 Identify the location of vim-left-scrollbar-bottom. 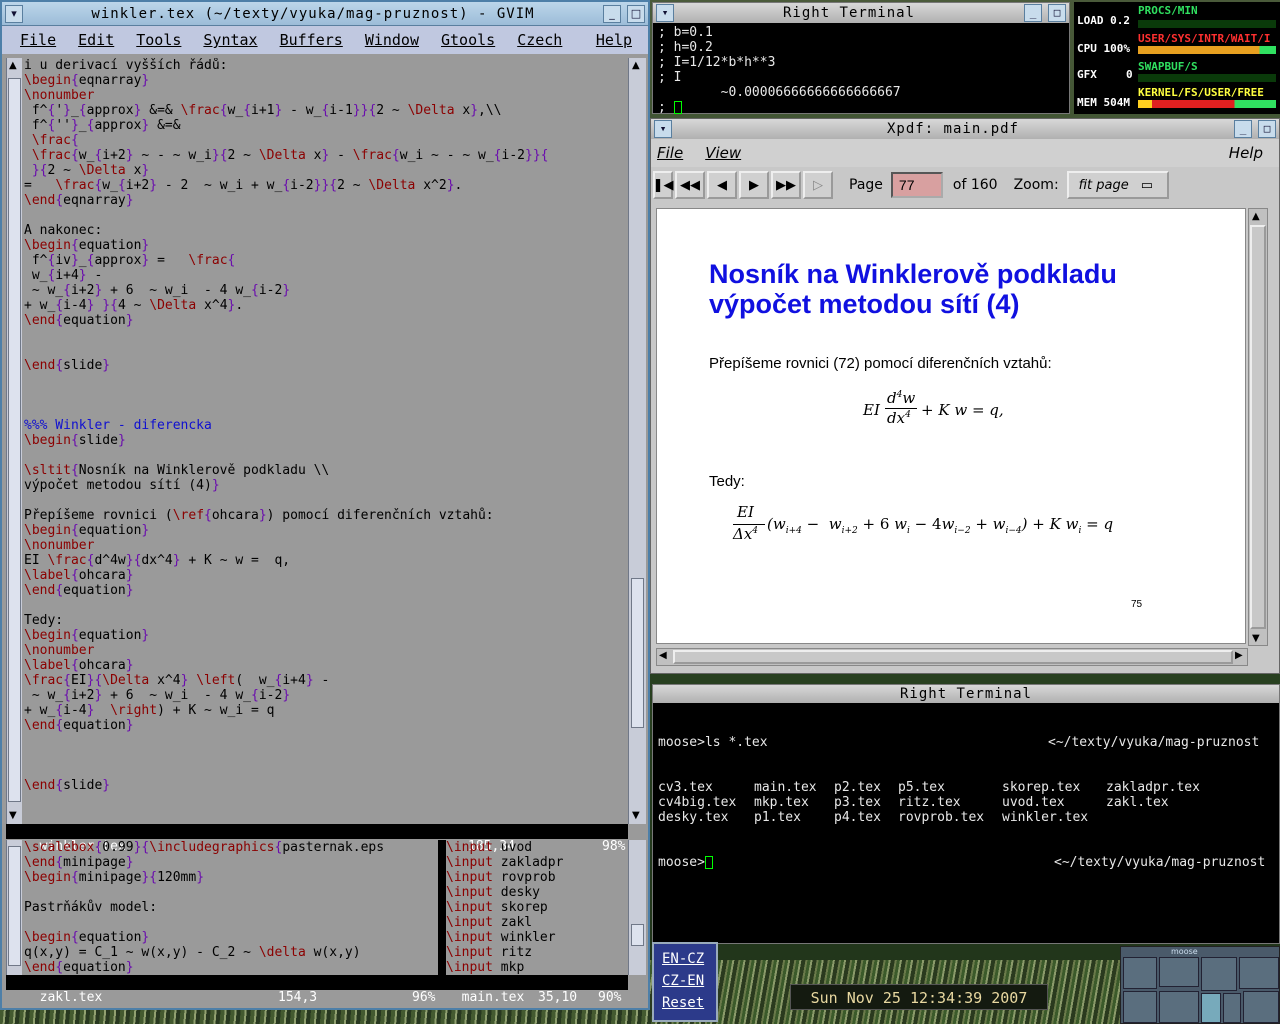
(14, 907).